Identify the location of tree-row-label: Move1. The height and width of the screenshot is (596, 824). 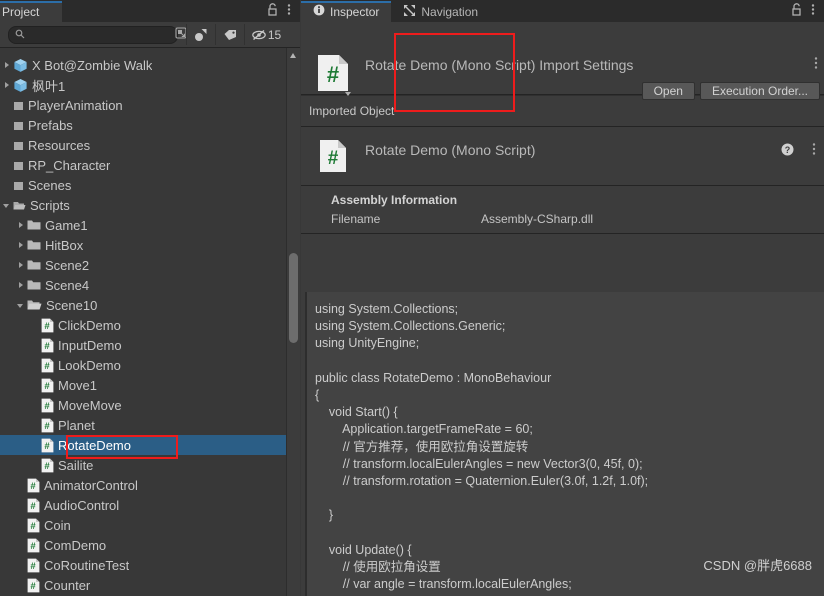
(78, 385).